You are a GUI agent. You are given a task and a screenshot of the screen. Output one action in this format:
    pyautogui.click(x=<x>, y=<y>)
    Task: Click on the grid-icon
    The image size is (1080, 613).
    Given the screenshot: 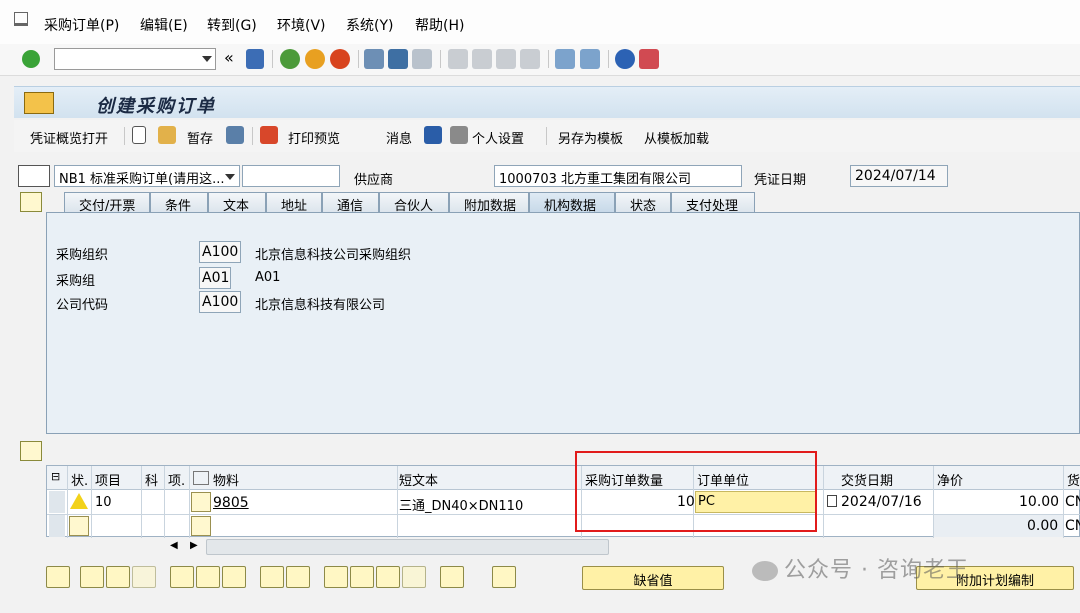 What is the action you would take?
    pyautogui.click(x=298, y=577)
    